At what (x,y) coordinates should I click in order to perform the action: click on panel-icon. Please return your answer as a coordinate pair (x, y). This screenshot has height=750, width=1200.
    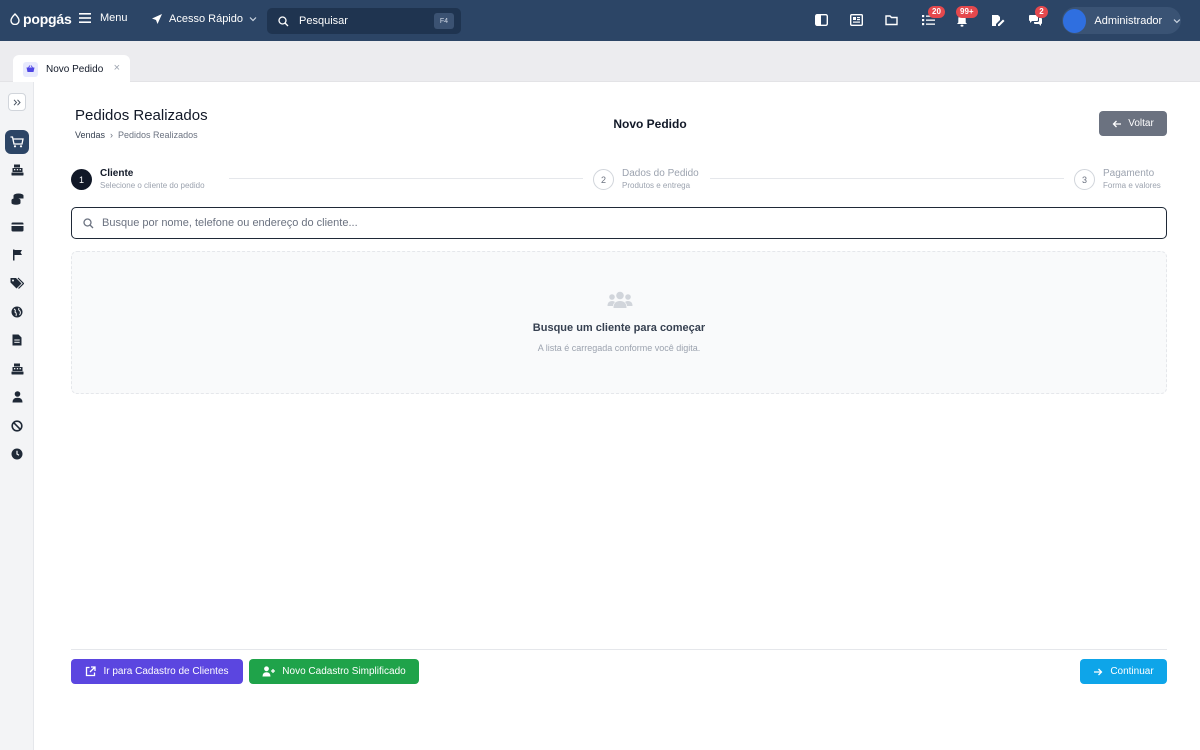
    Looking at the image, I should click on (821, 20).